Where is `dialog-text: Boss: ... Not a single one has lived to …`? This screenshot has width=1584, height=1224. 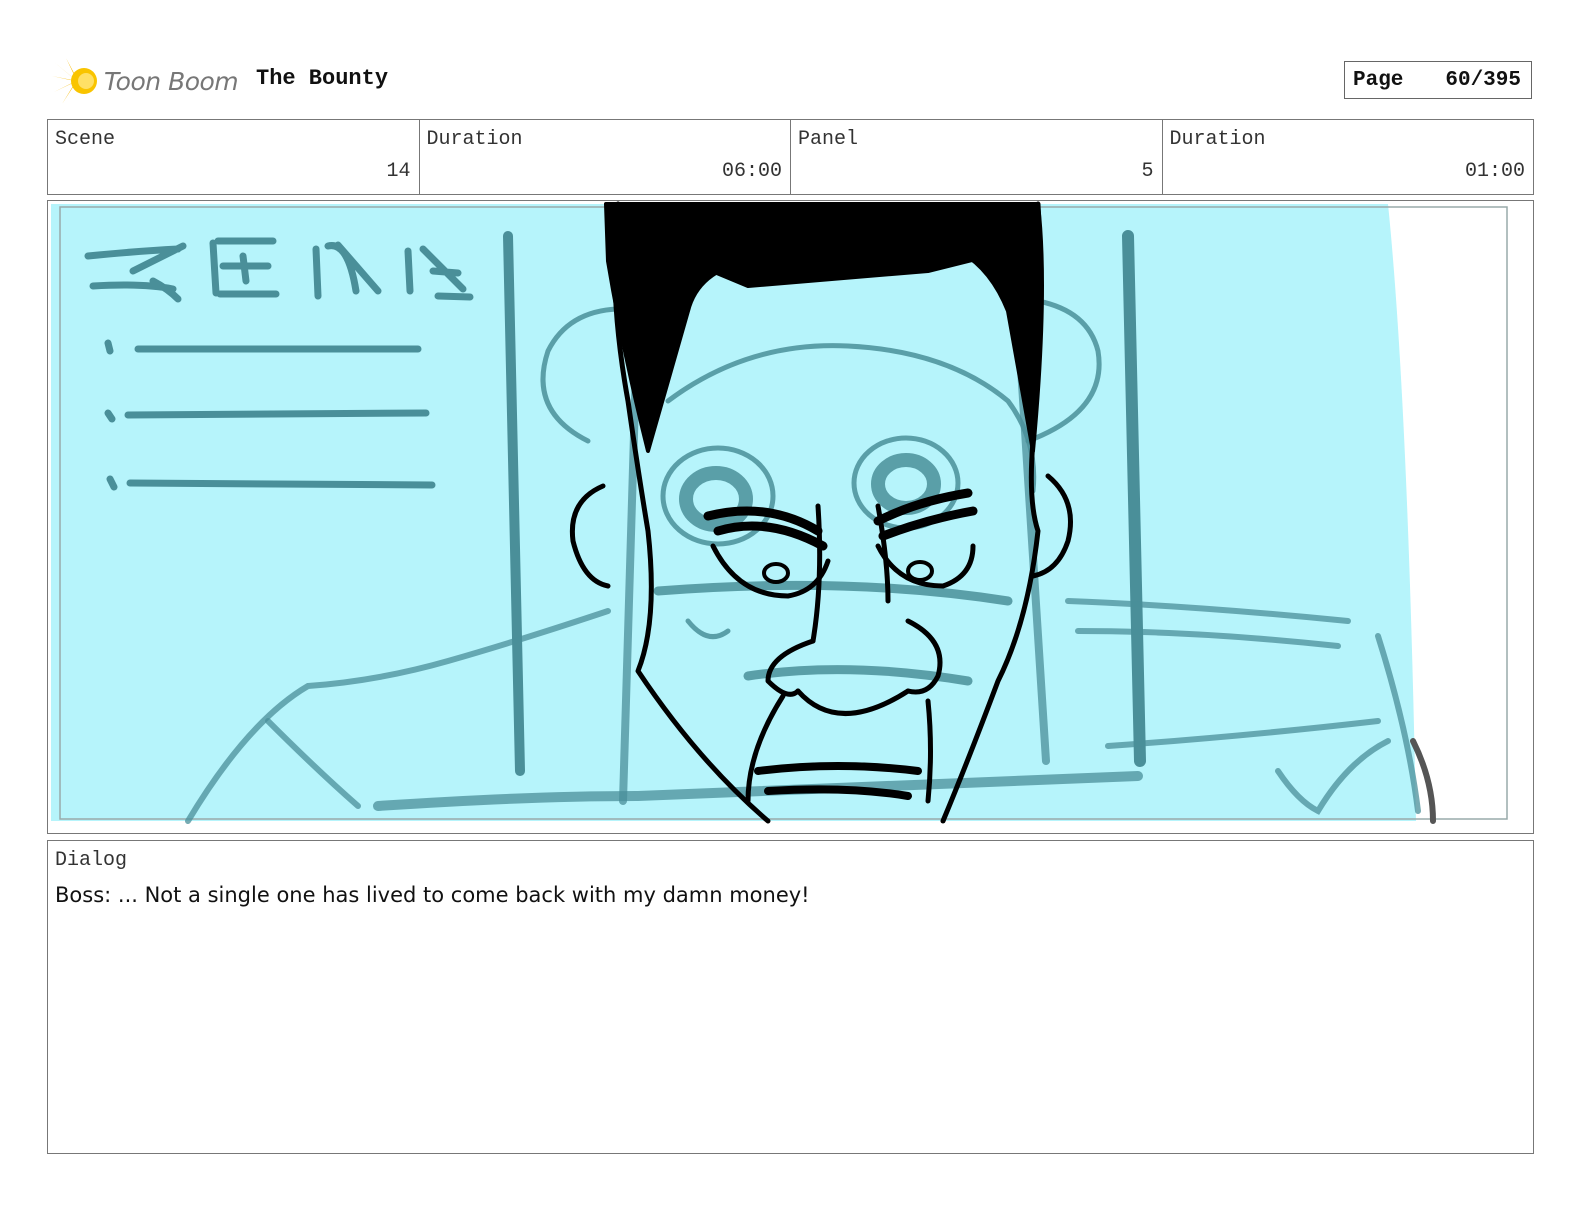
dialog-text: Boss: ... Not a single one has lived to … is located at coordinates (432, 895).